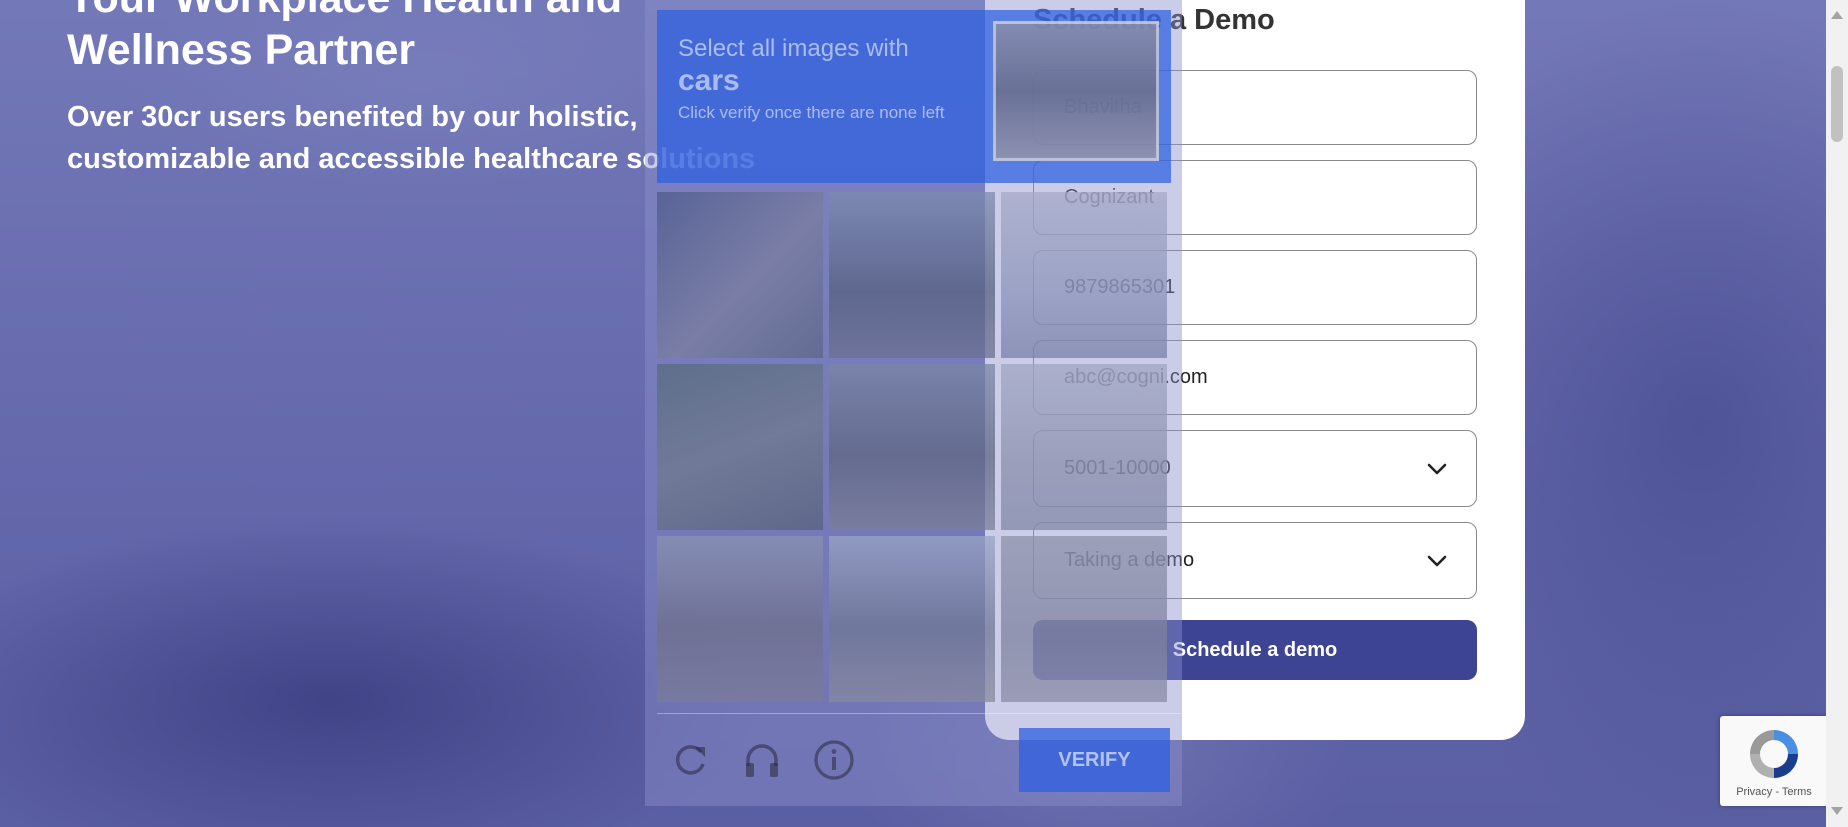 The image size is (1848, 827). Describe the element at coordinates (690, 760) in the screenshot. I see `reload-icon` at that location.